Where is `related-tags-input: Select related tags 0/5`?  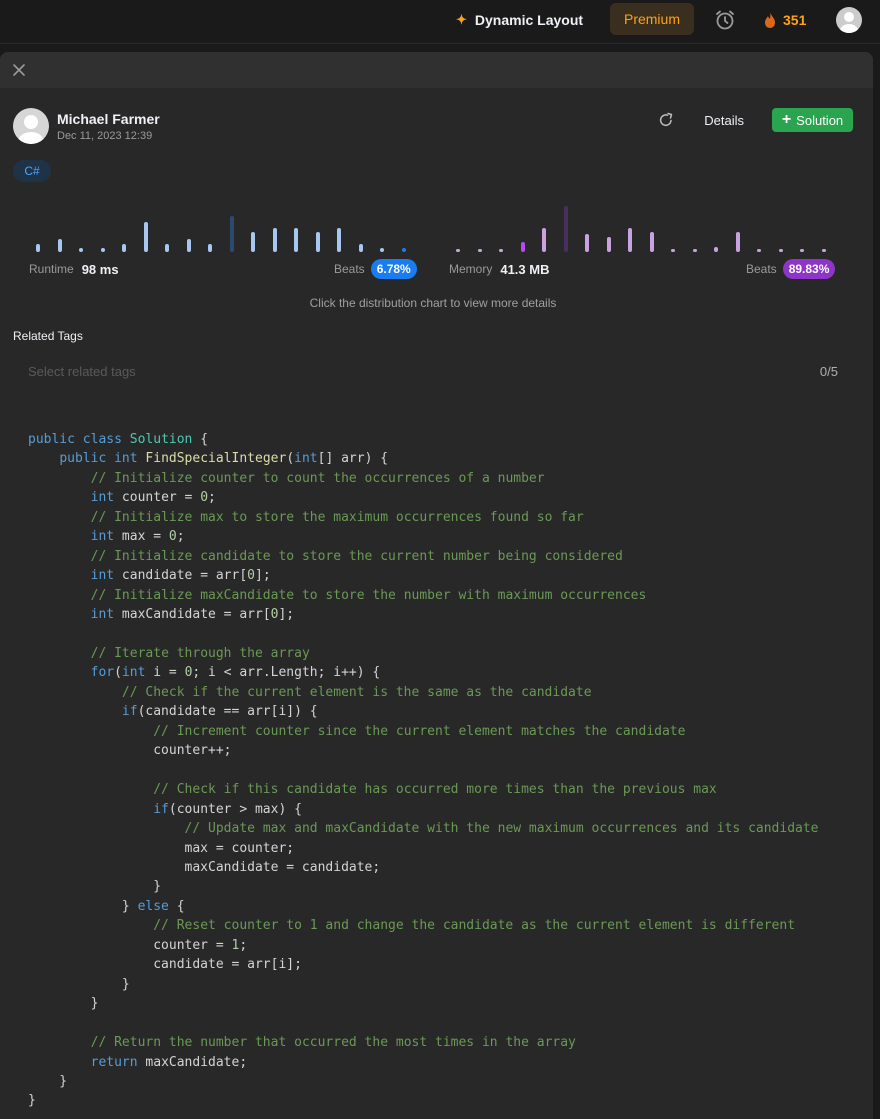
related-tags-input: Select related tags 0/5 is located at coordinates (433, 373).